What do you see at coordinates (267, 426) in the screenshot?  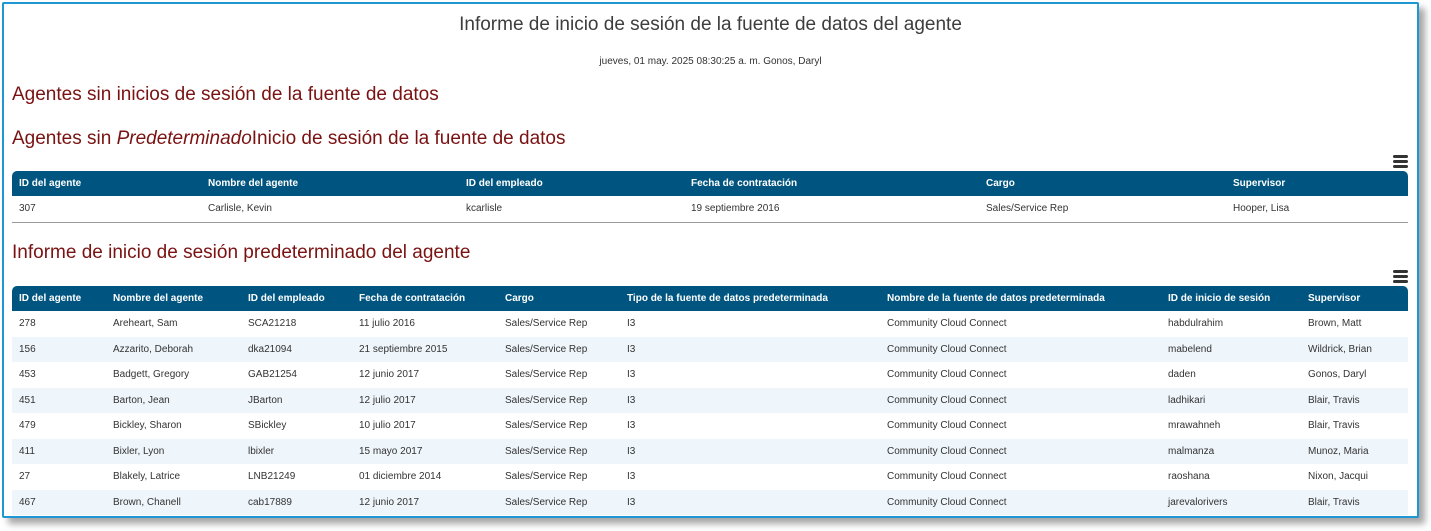 I see `table-cell: SBickley` at bounding box center [267, 426].